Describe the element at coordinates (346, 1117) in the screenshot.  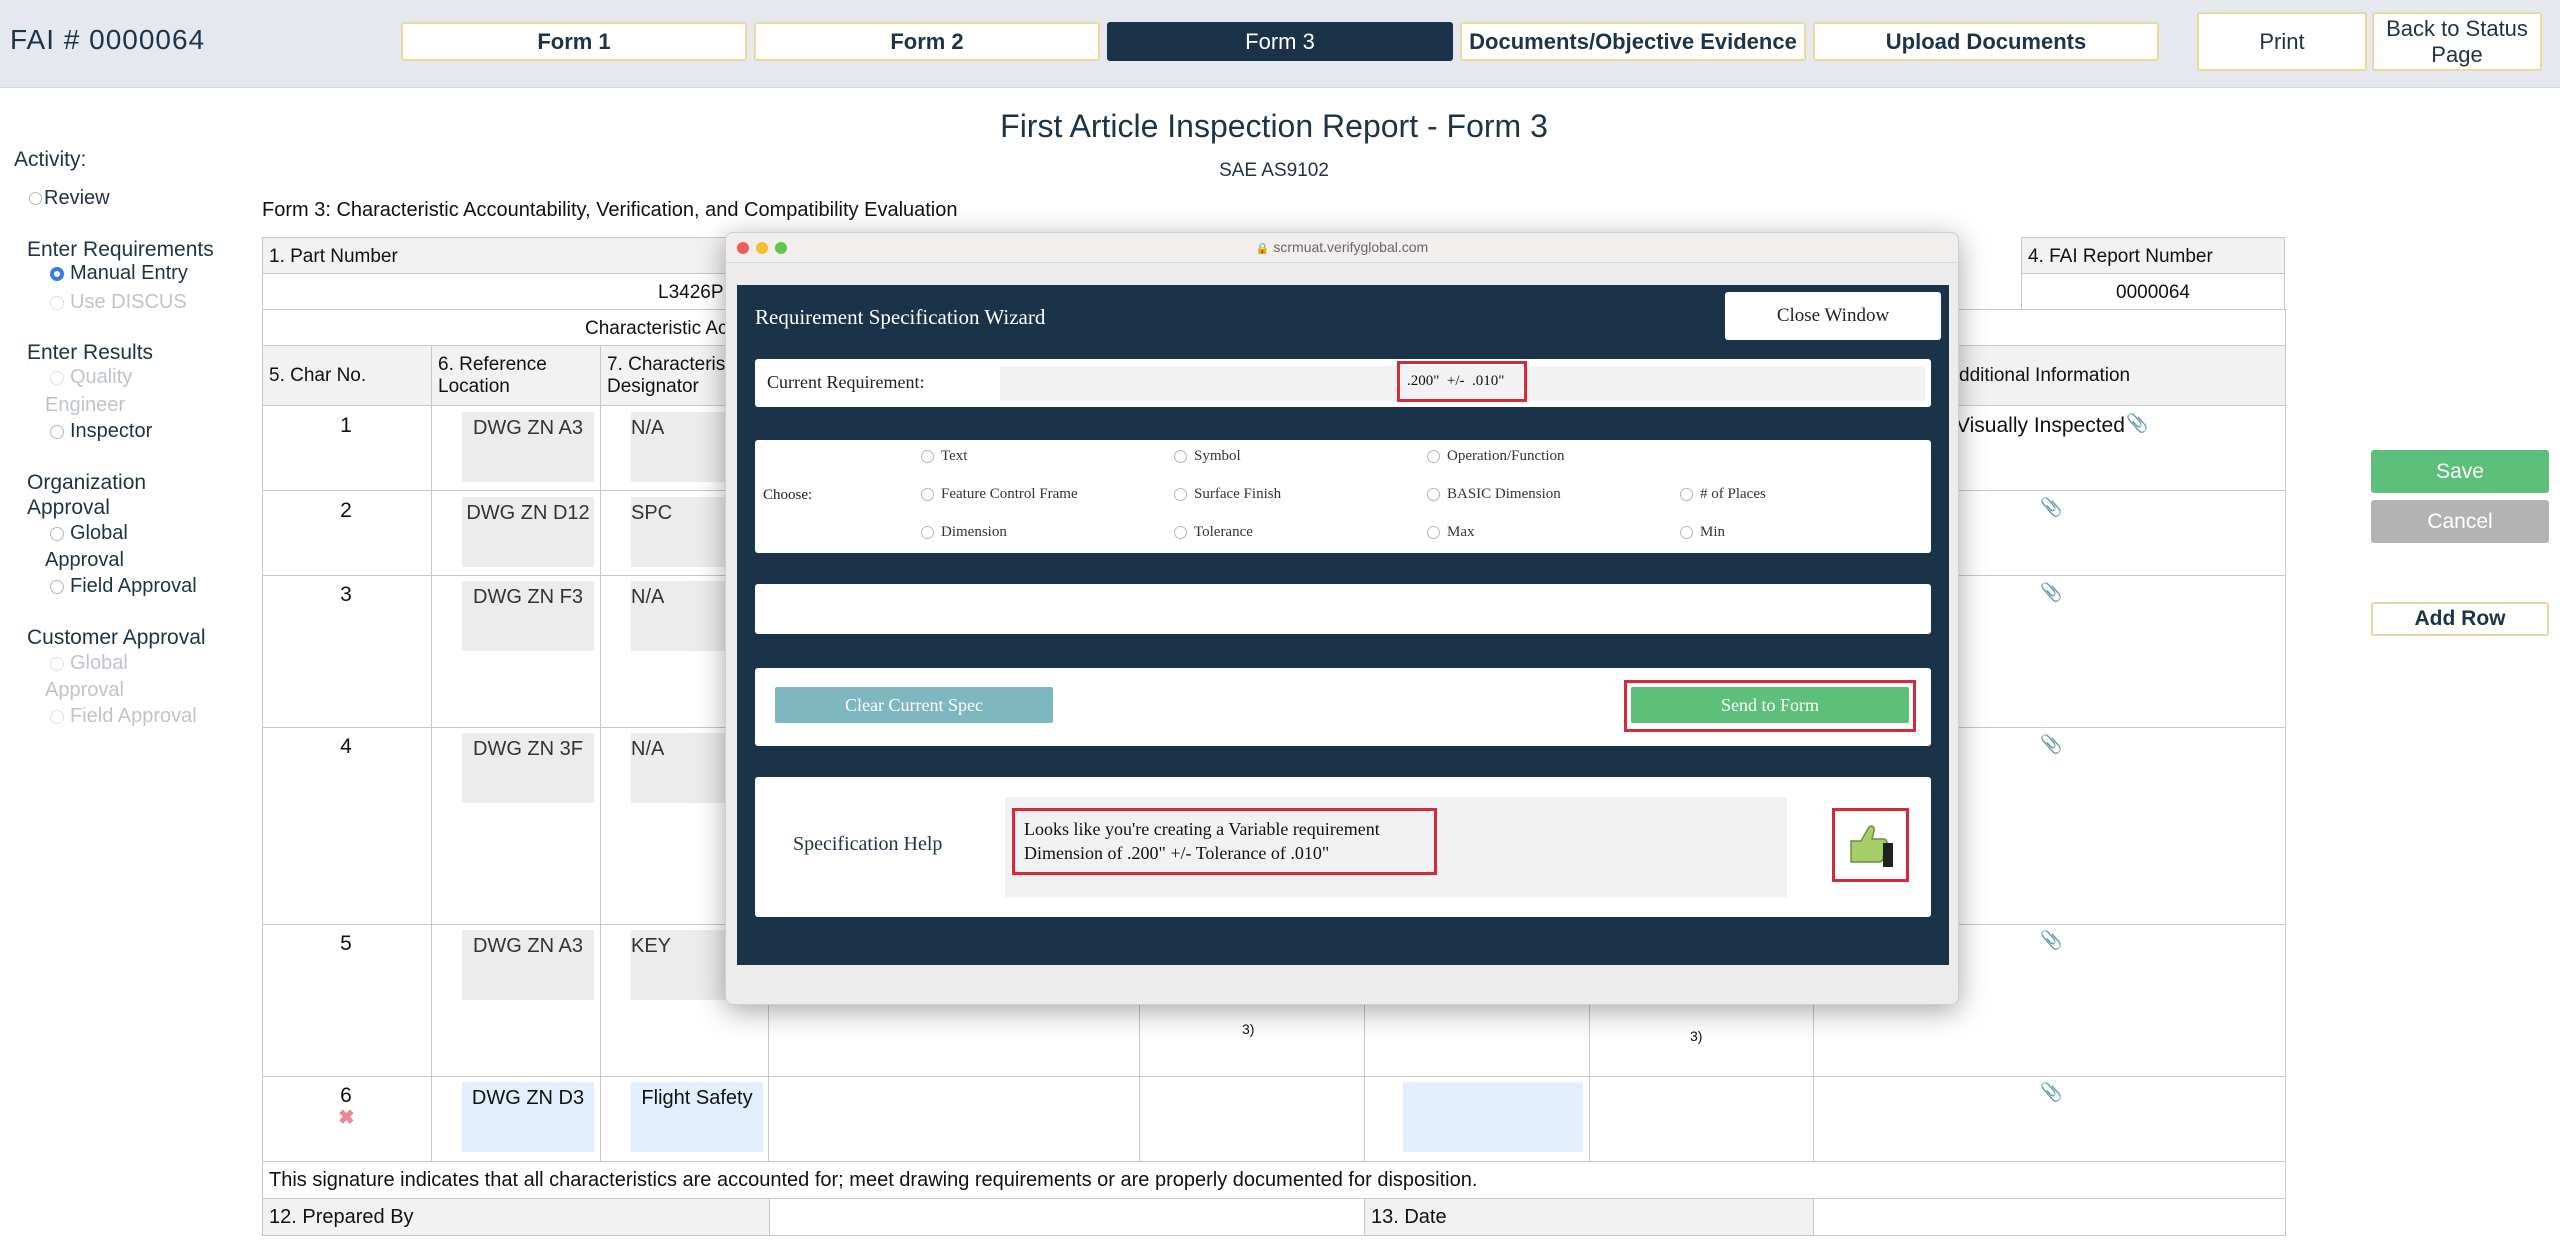
I see `delete-row-icon: ✖` at that location.